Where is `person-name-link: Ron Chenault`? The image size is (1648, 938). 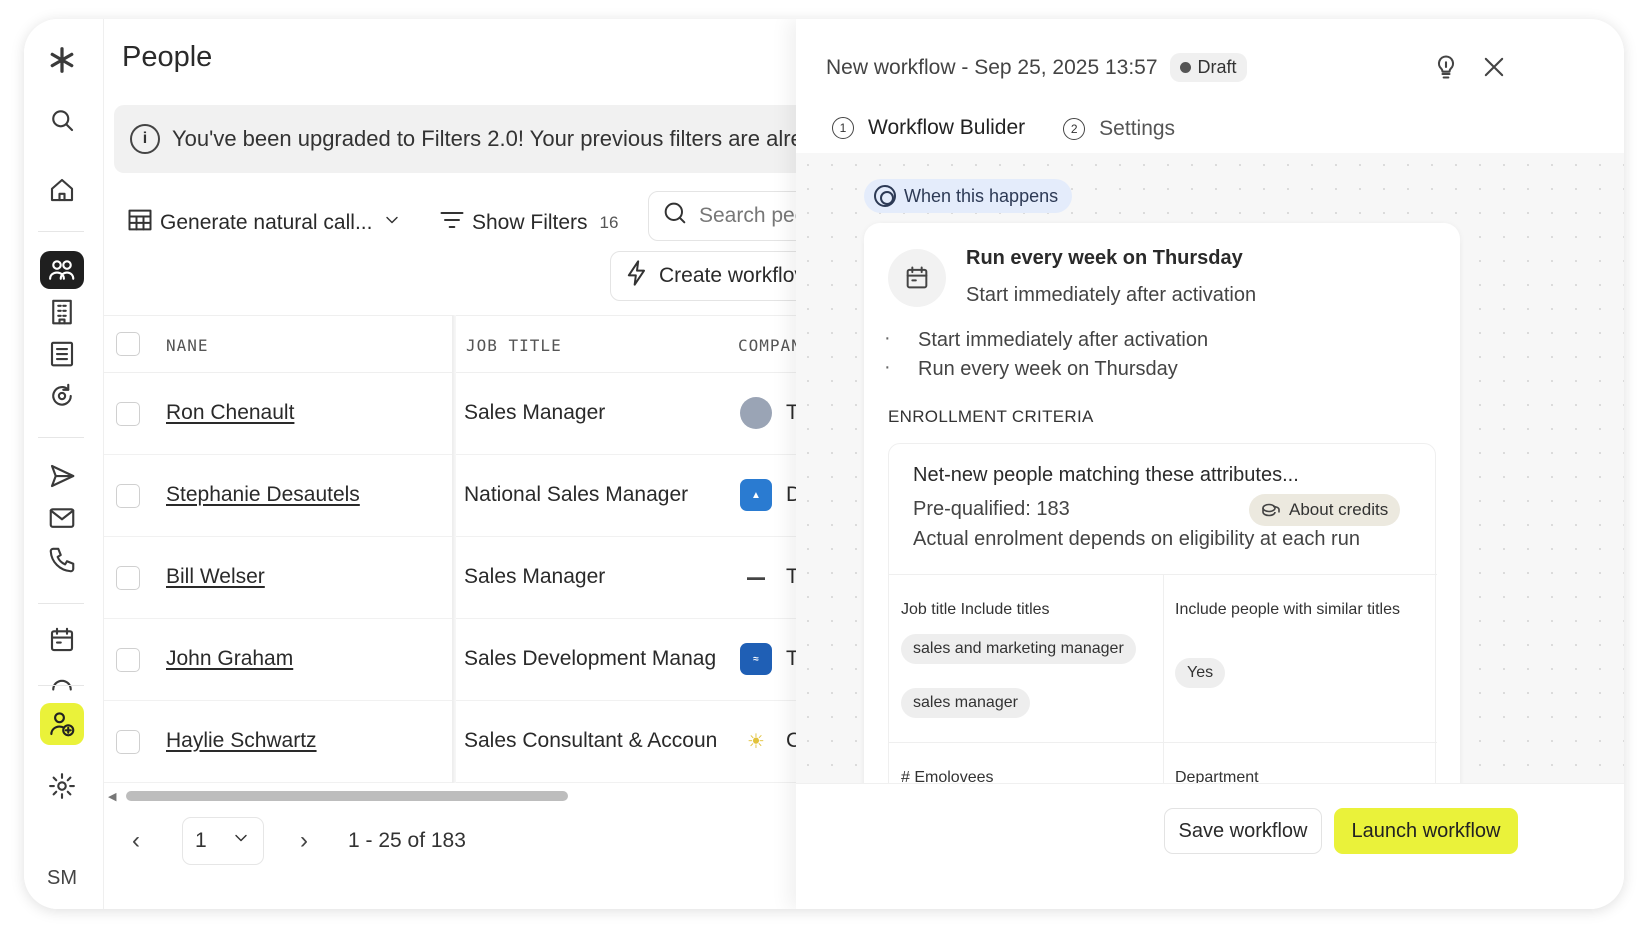 person-name-link: Ron Chenault is located at coordinates (230, 413).